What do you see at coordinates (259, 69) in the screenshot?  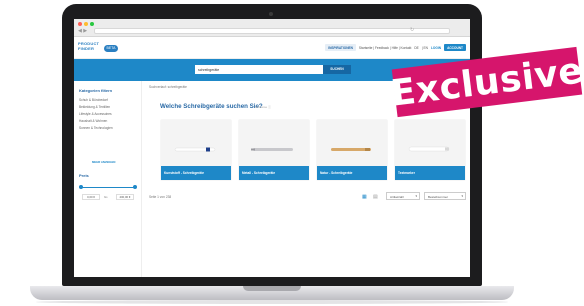 I see `search-input` at bounding box center [259, 69].